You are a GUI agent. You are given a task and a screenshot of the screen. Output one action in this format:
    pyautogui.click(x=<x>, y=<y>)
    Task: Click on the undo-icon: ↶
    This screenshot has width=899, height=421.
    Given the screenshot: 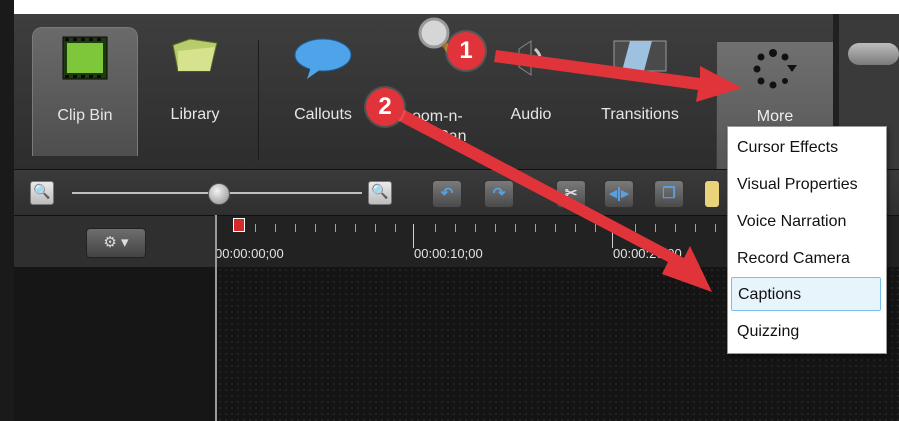 What is the action you would take?
    pyautogui.click(x=447, y=193)
    